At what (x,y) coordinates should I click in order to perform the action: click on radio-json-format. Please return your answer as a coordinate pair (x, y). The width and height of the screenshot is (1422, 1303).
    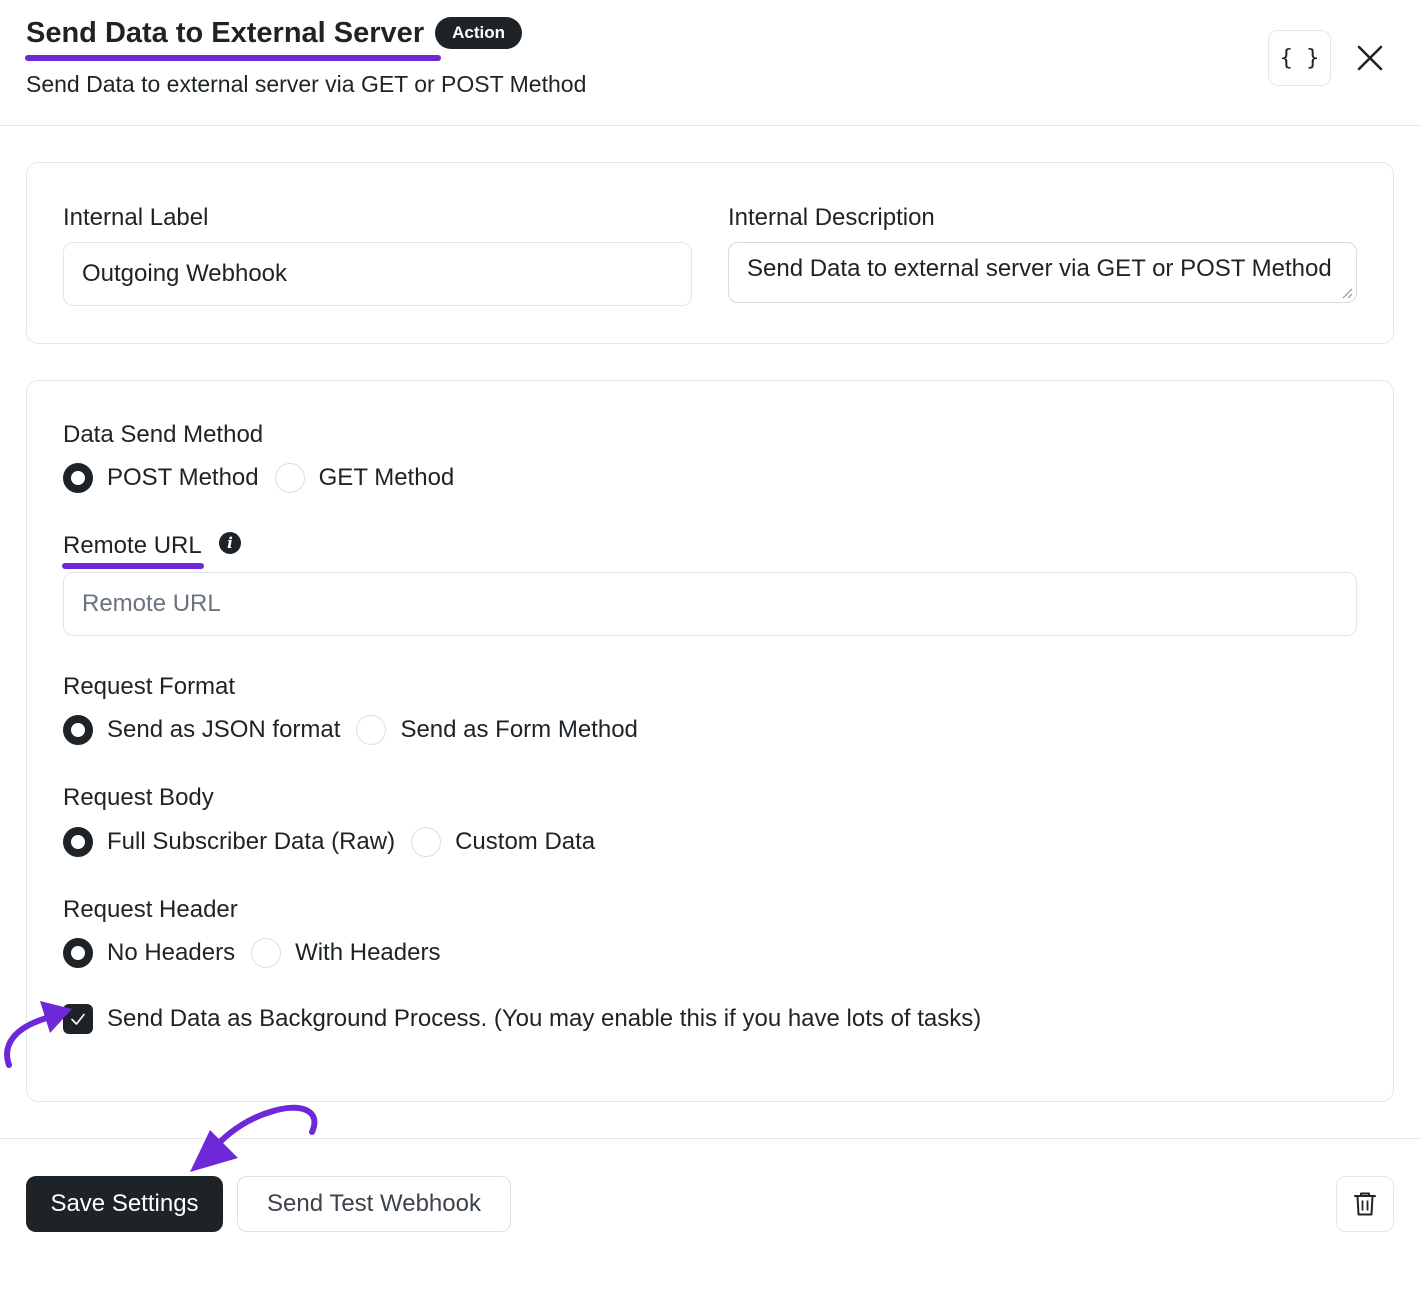
    Looking at the image, I should click on (78, 730).